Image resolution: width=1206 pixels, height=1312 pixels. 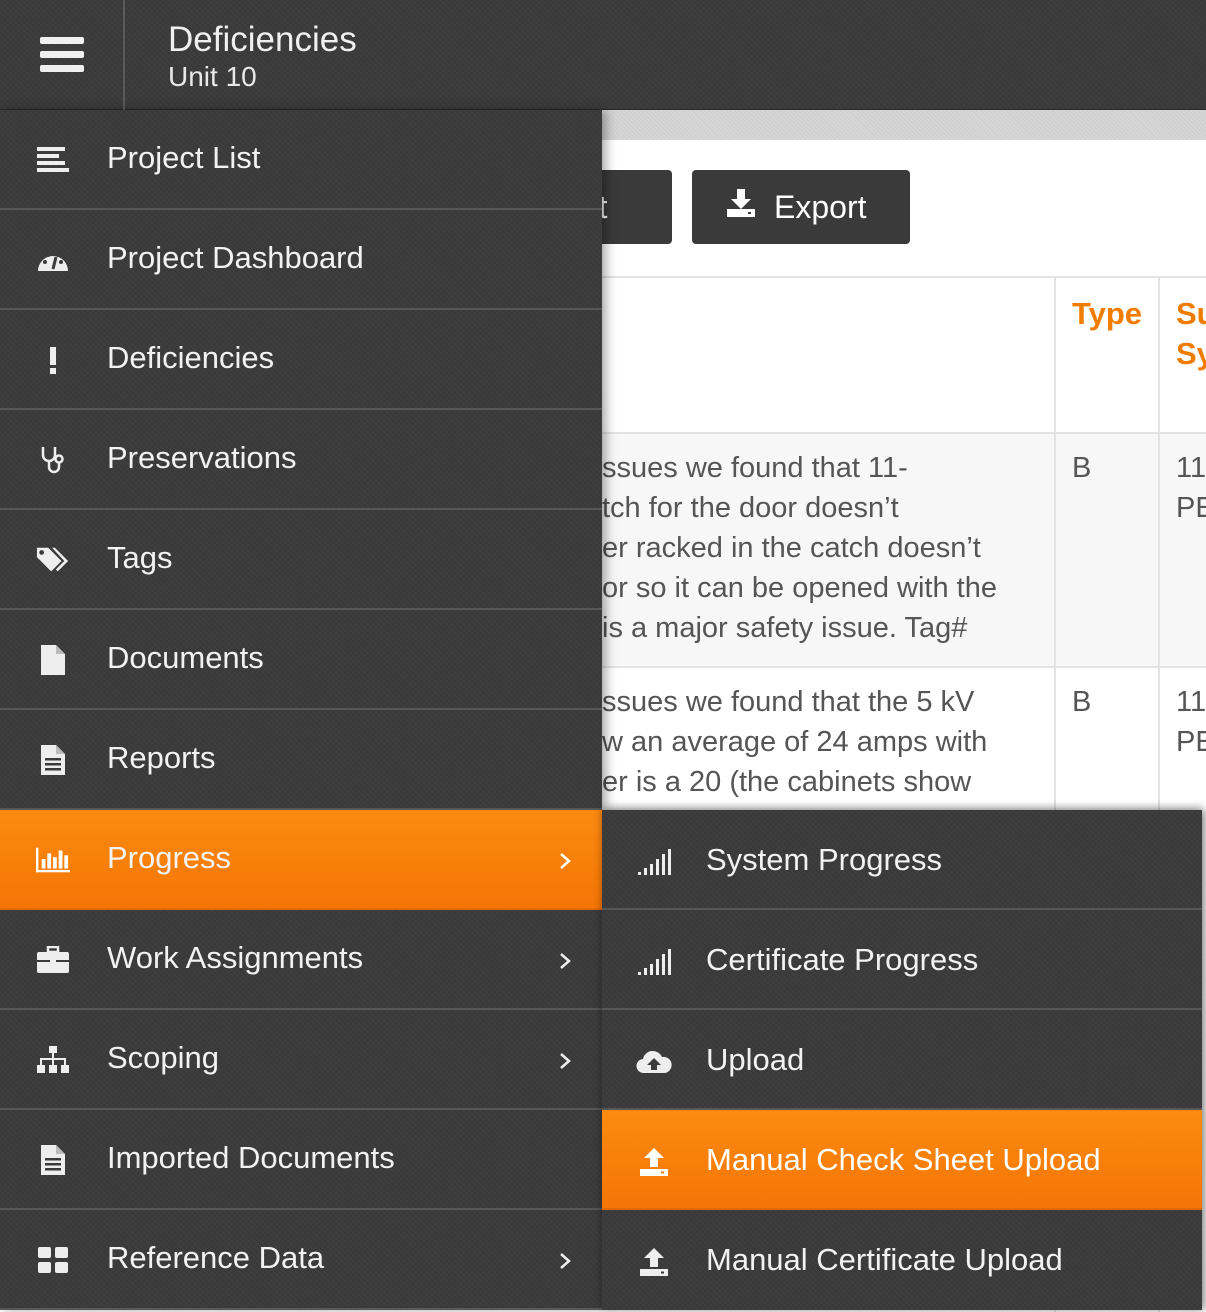 What do you see at coordinates (235, 957) in the screenshot?
I see `menu-item-label: Work Assignments` at bounding box center [235, 957].